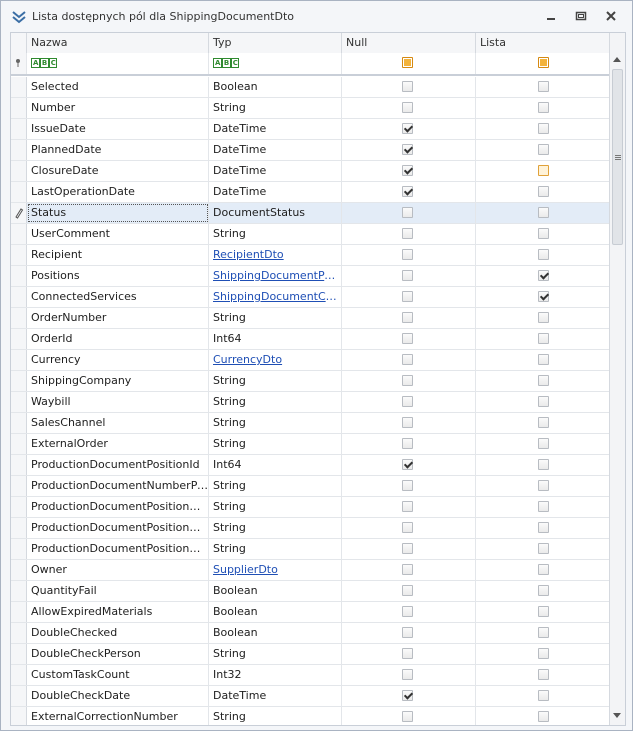  I want to click on table-row: Number String, so click(310, 108).